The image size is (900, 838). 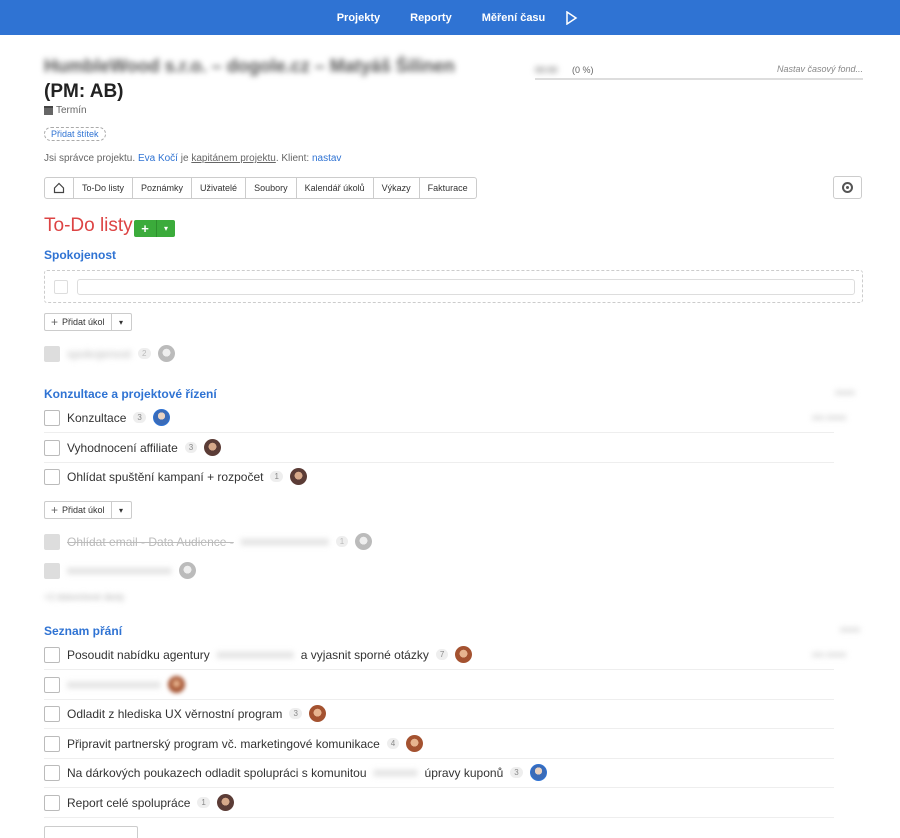 I want to click on task-count: 2, so click(x=144, y=353).